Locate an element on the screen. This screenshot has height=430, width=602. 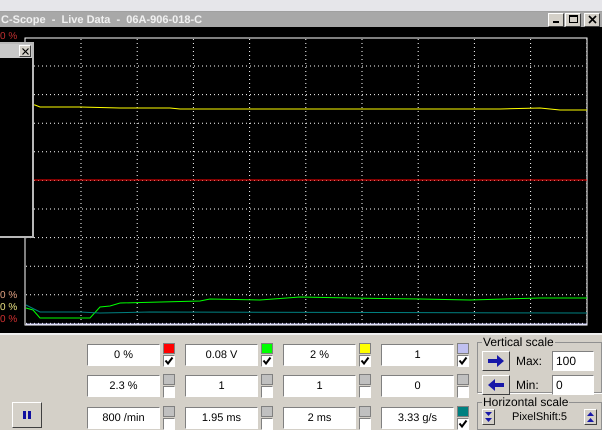
maximize-button is located at coordinates (573, 19).